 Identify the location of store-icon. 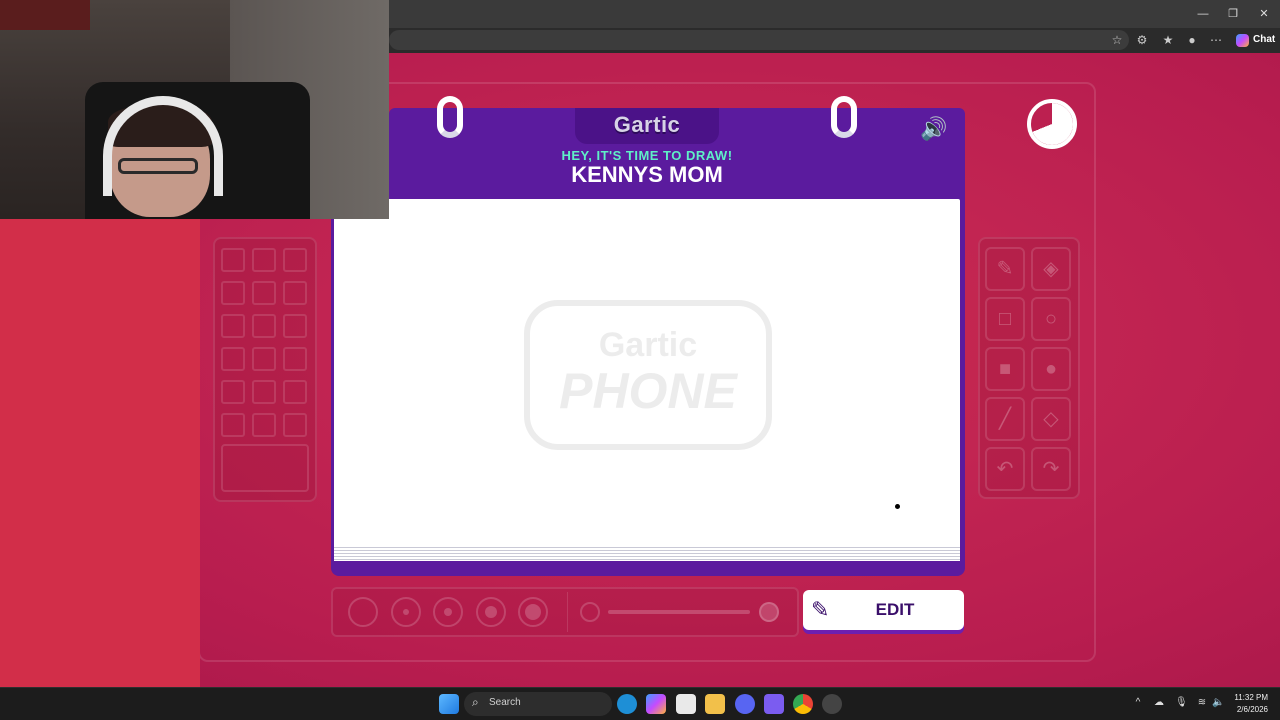
(686, 704).